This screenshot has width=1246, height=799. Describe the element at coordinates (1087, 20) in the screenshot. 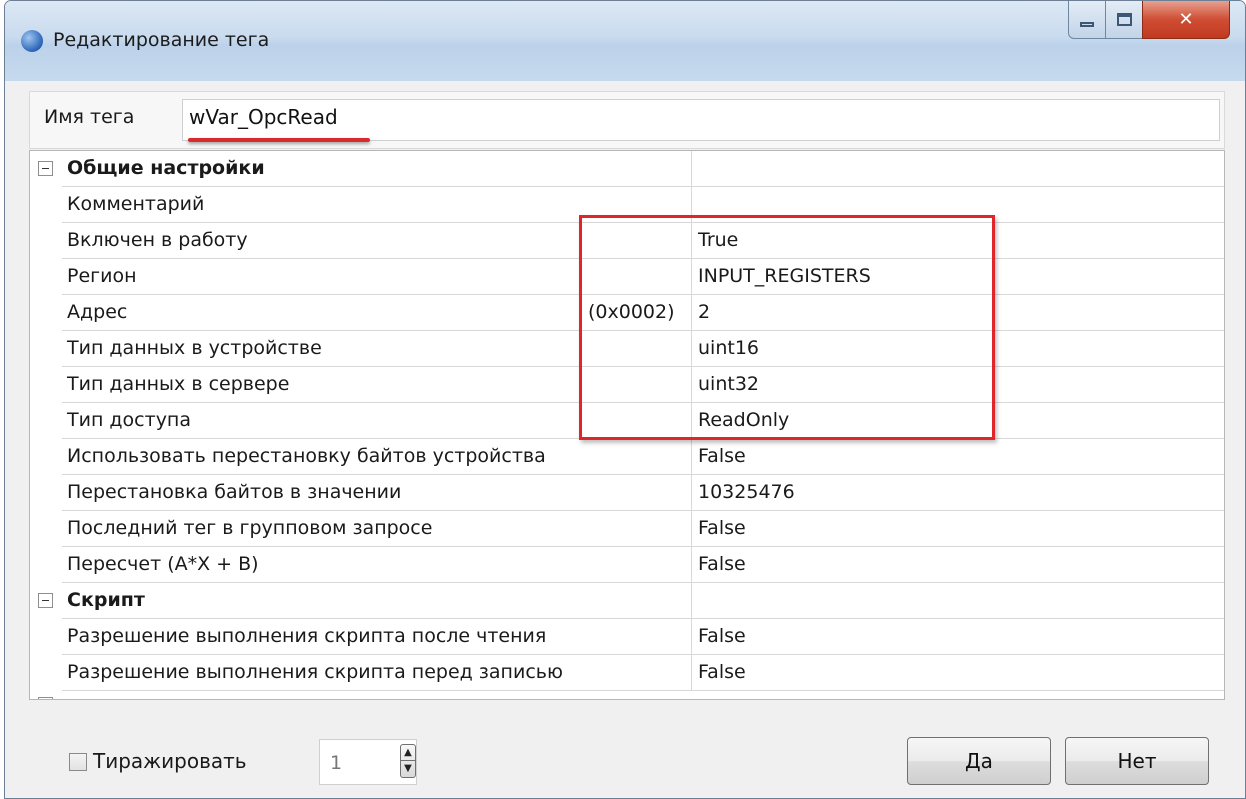

I see `minimize-button` at that location.